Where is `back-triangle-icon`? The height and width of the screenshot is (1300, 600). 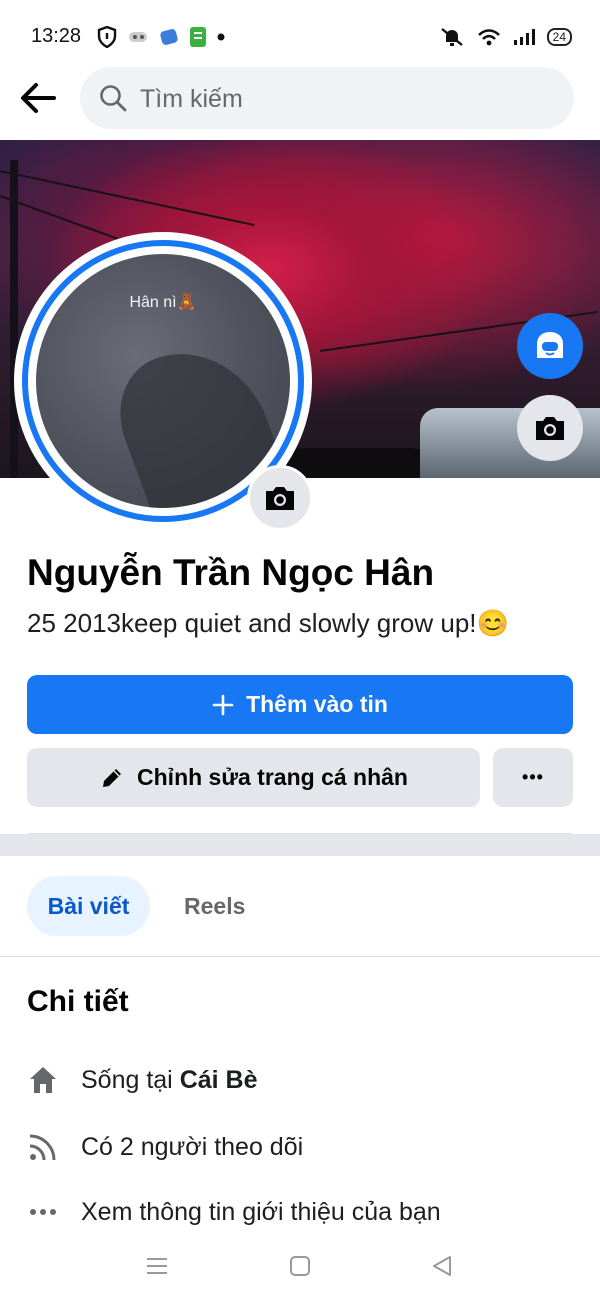
back-triangle-icon is located at coordinates (442, 1266).